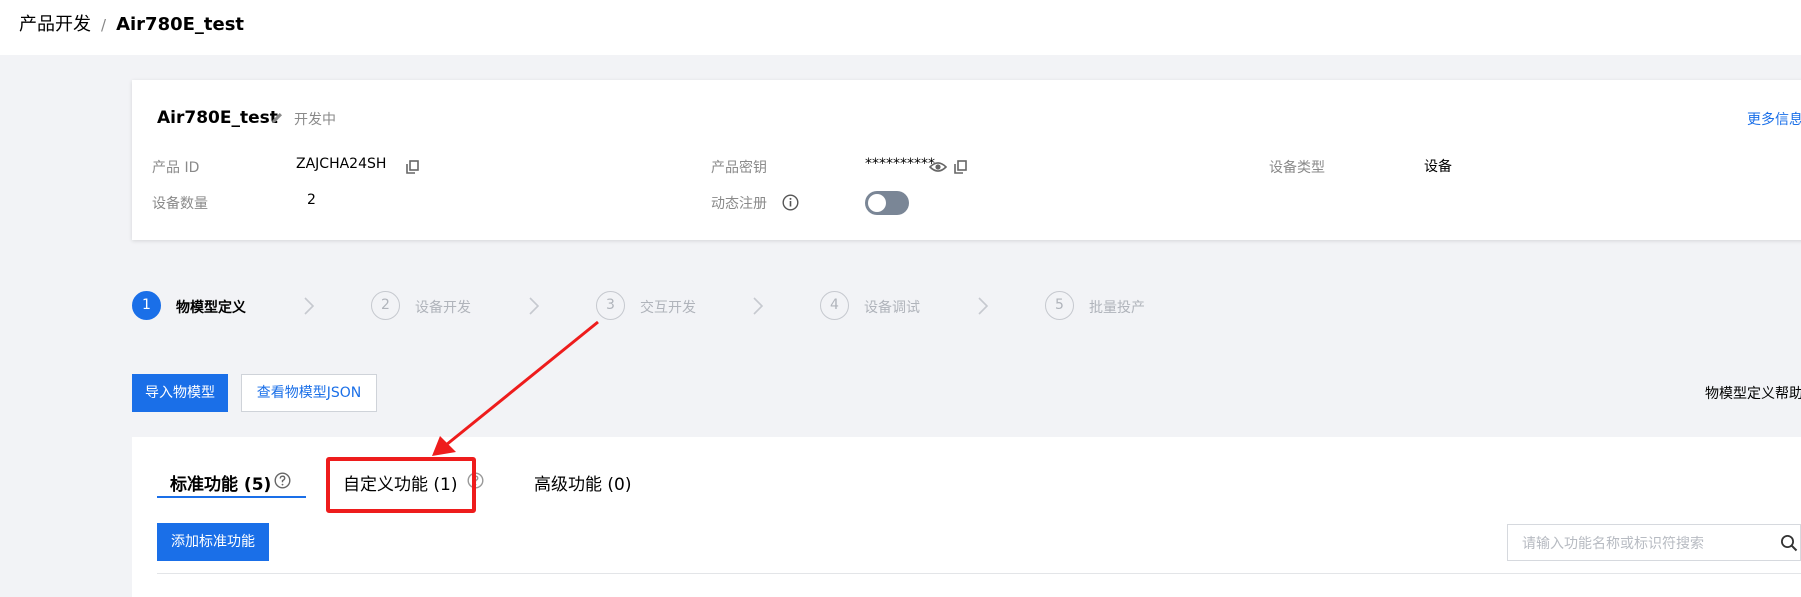 The width and height of the screenshot is (1801, 597). I want to click on search-icon, so click(1789, 543).